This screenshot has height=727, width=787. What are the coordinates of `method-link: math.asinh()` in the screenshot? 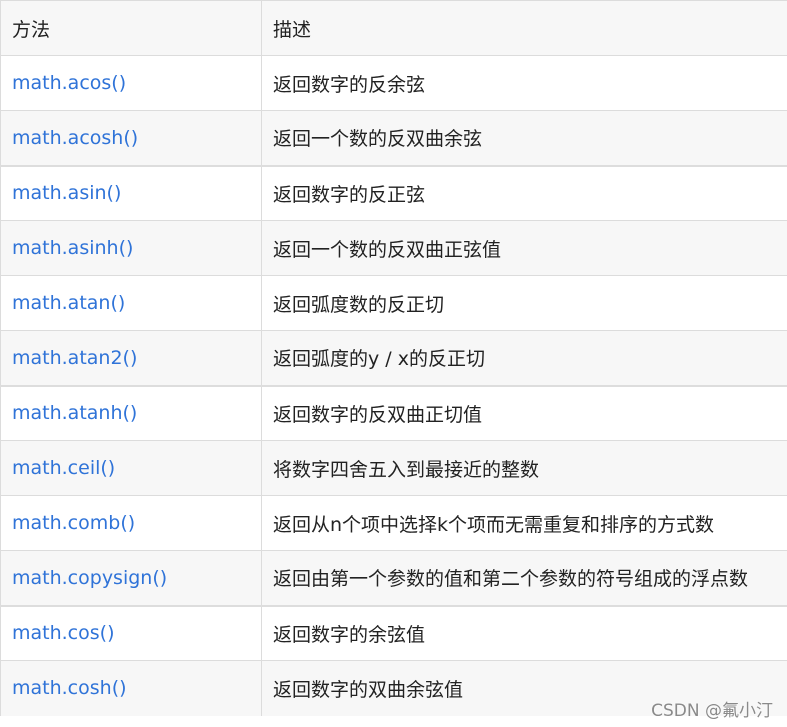 It's located at (72, 248).